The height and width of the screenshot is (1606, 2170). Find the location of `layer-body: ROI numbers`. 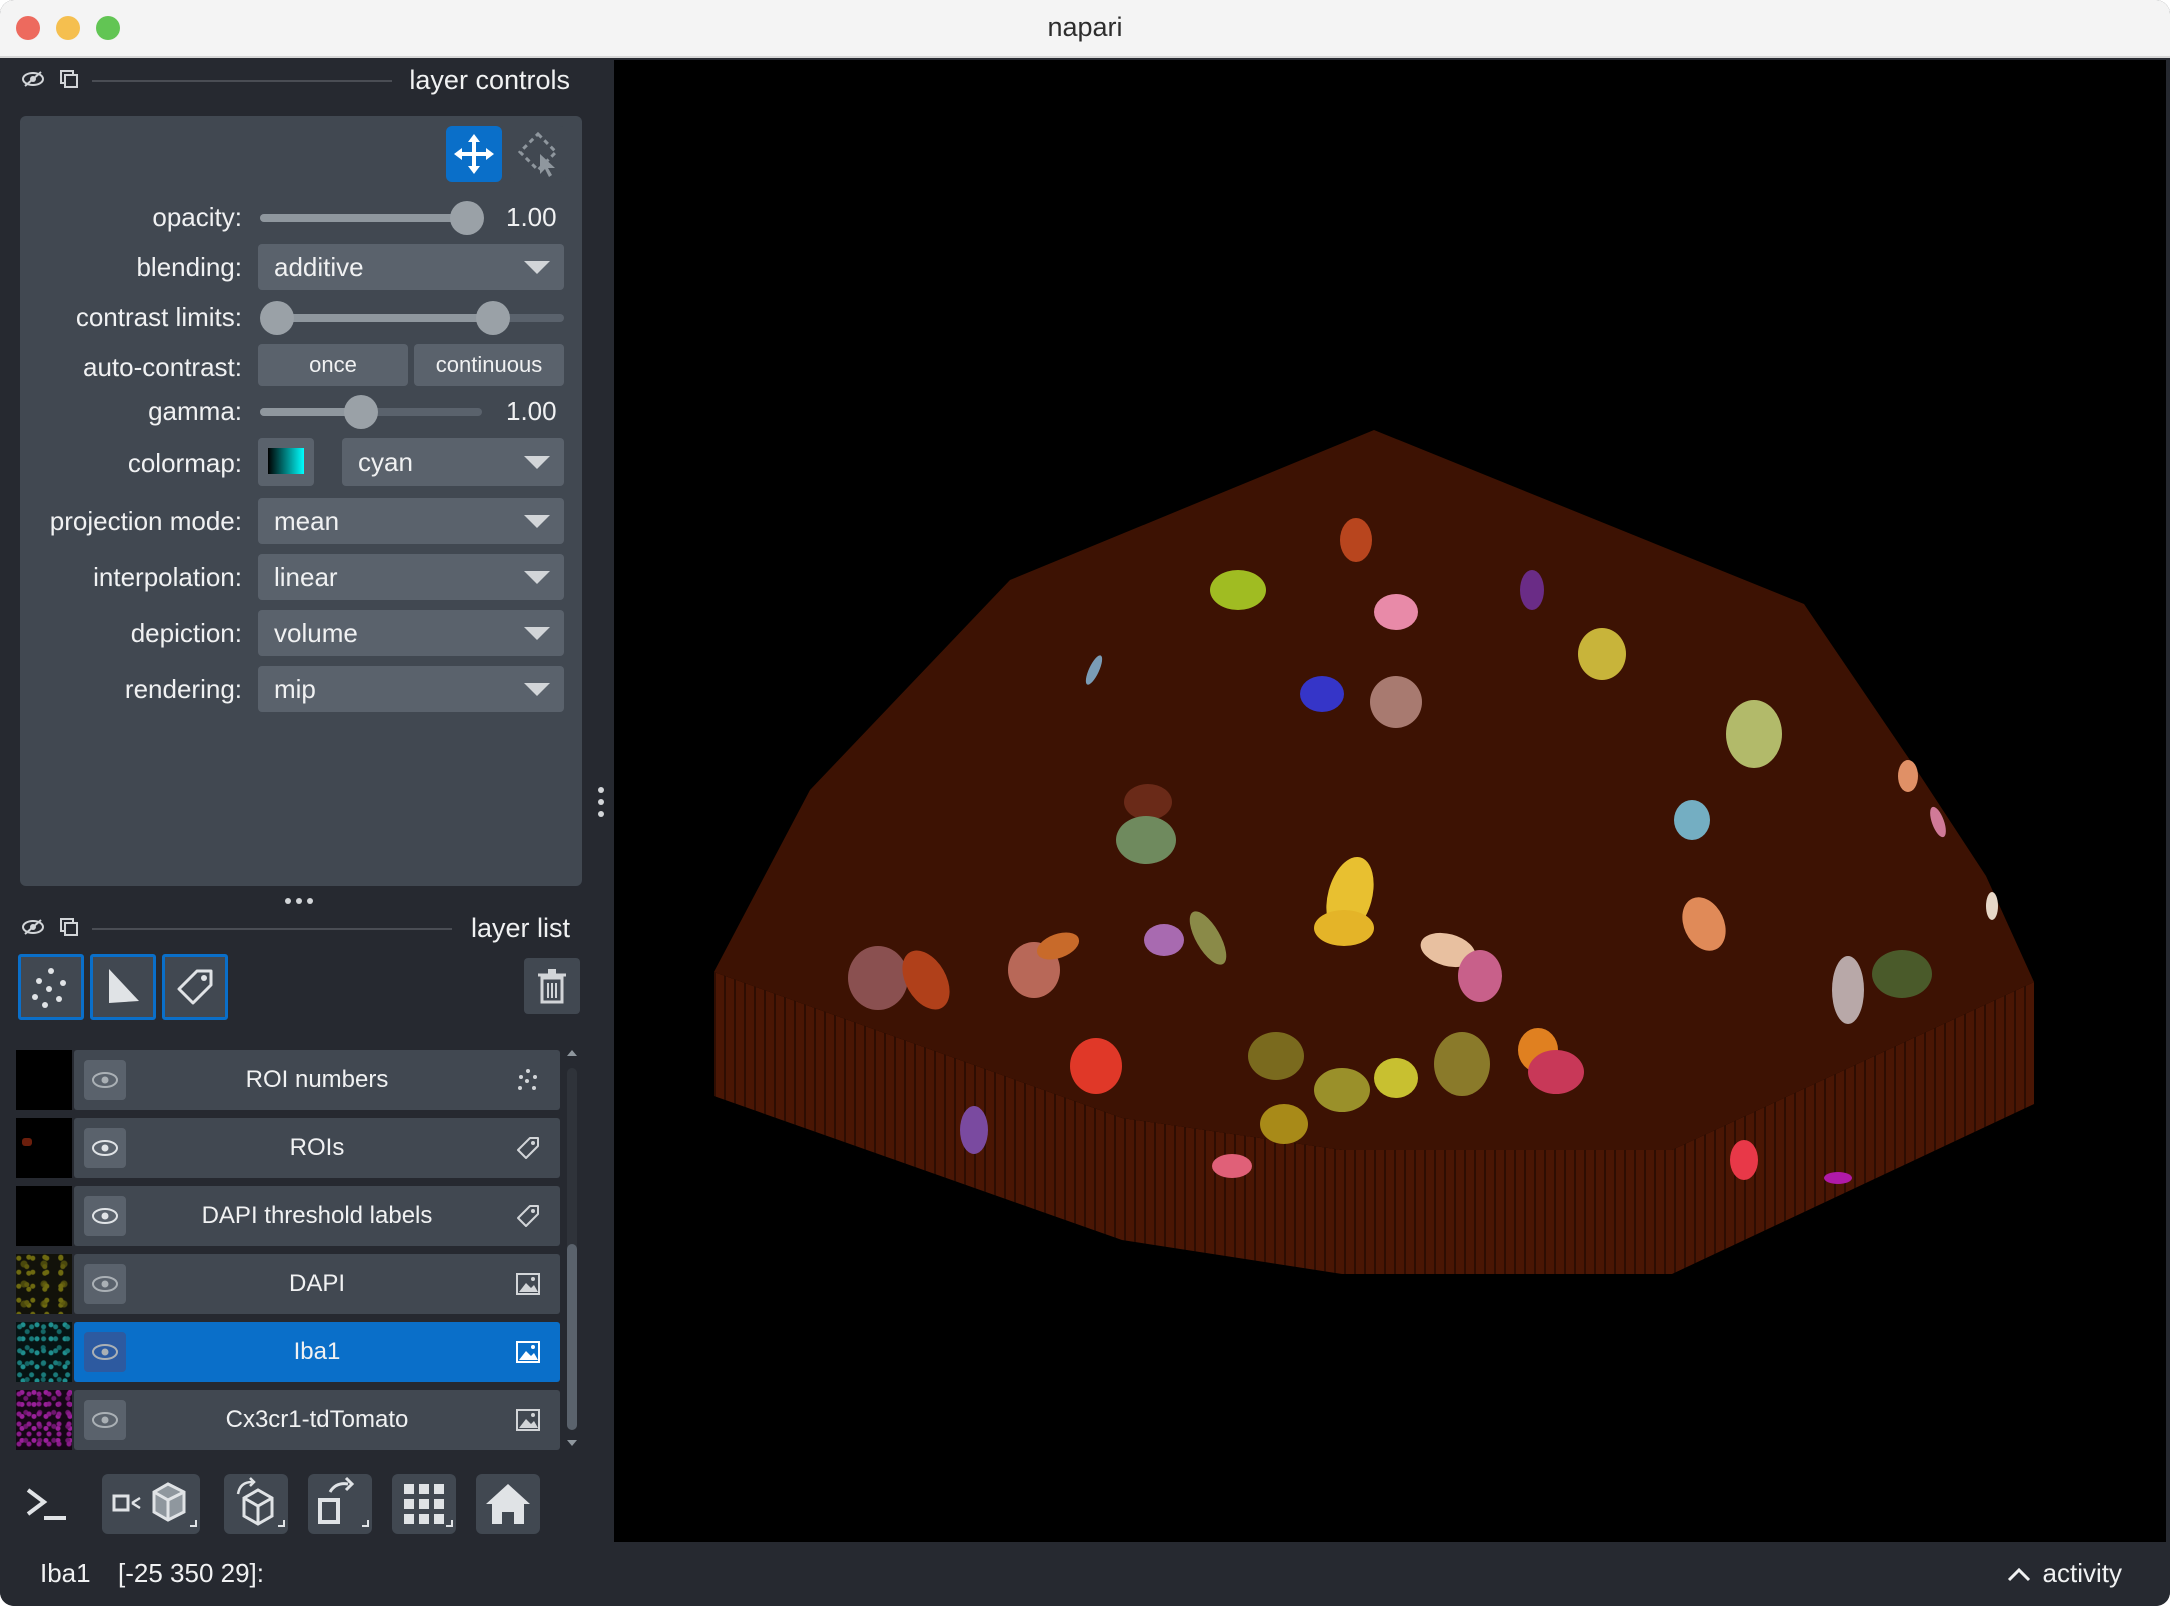

layer-body: ROI numbers is located at coordinates (317, 1080).